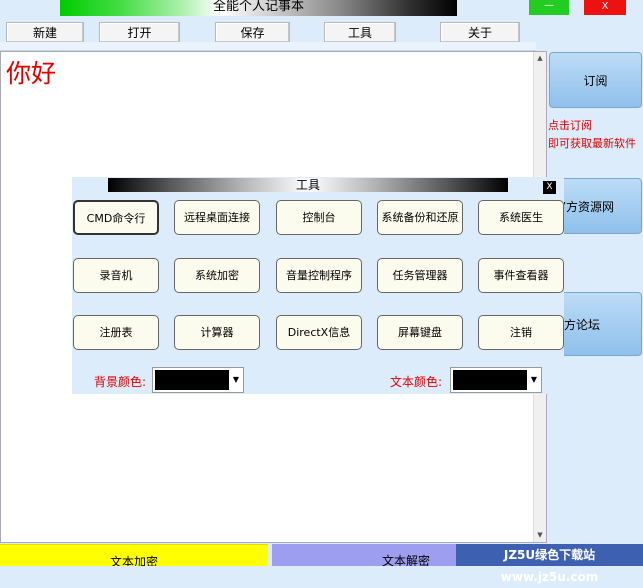  Describe the element at coordinates (31, 72) in the screenshot. I see `editor-content: 你好` at that location.